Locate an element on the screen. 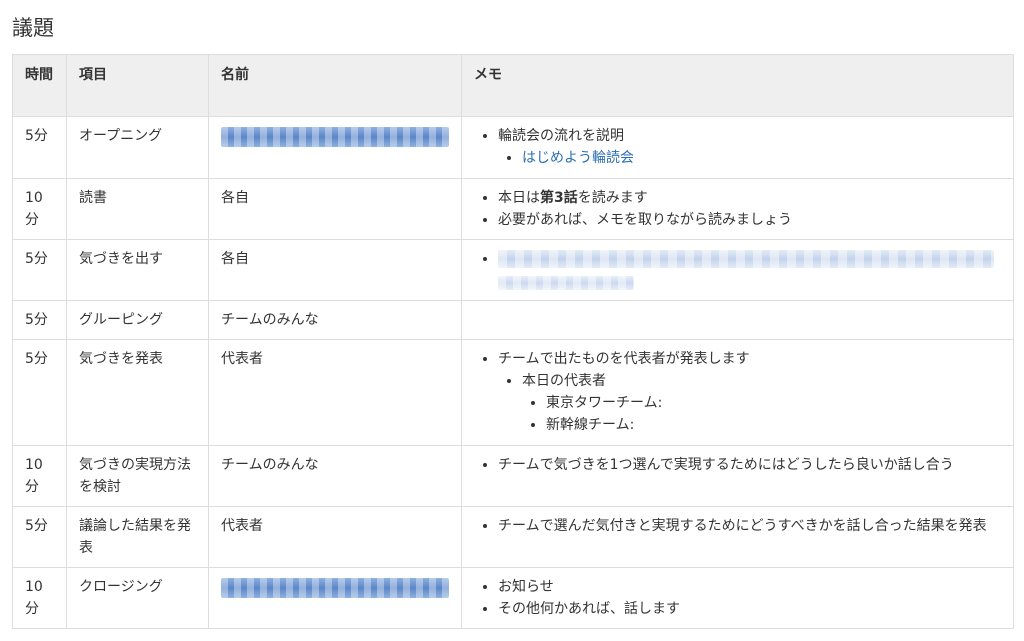 This screenshot has height=641, width=1024. cell-memo: 本日は第3話を読みます 必要があれば、メモを取りながら読みましょう is located at coordinates (737, 209).